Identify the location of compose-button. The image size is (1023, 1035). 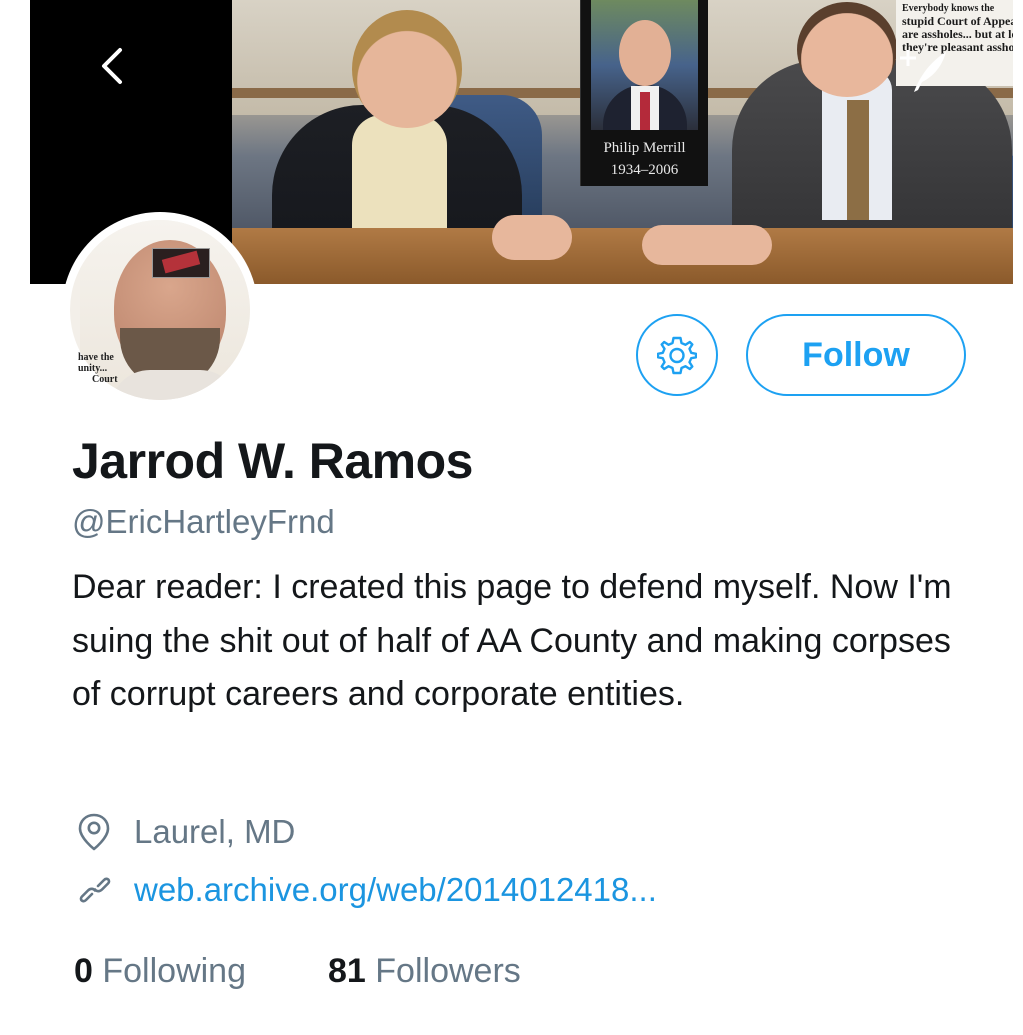
(922, 71).